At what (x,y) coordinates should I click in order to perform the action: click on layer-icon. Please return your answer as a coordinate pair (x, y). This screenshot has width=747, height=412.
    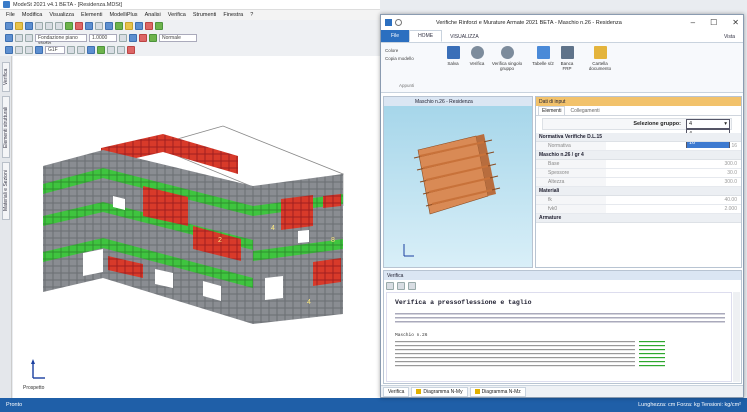
    Looking at the image, I should click on (143, 38).